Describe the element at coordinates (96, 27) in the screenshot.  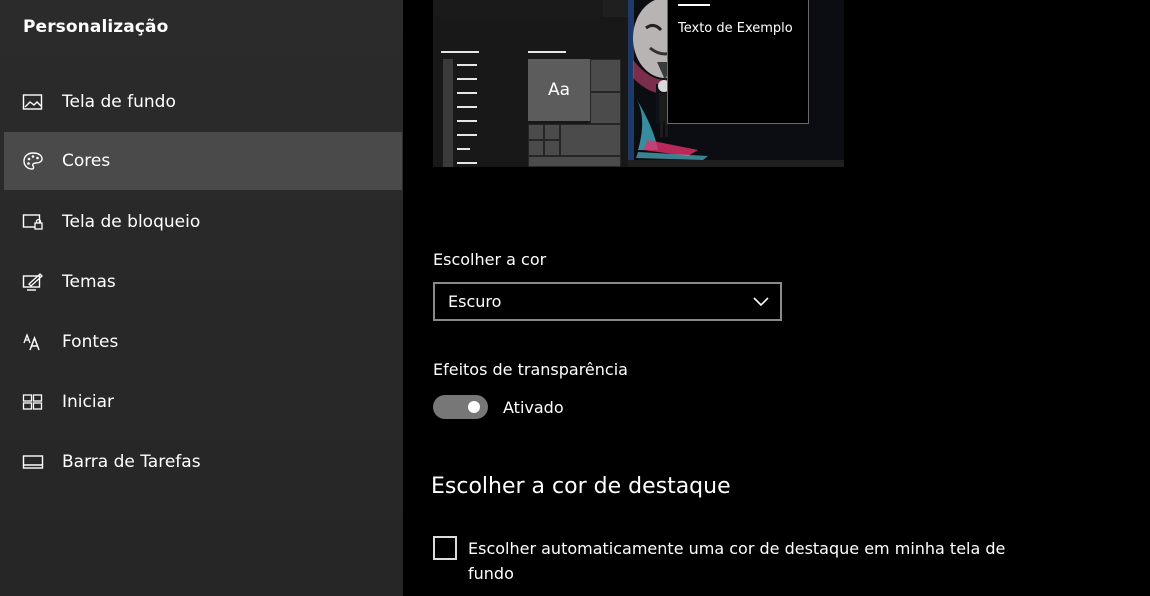
I see `sidebar-title: Personalização` at that location.